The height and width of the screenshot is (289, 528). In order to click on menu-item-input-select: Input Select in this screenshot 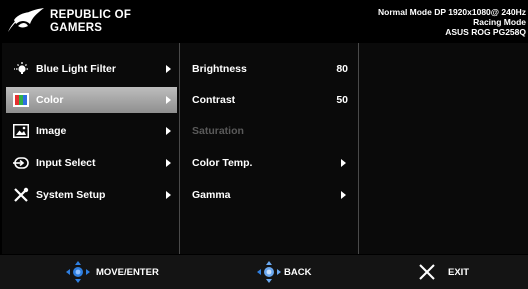, I will do `click(91, 163)`.